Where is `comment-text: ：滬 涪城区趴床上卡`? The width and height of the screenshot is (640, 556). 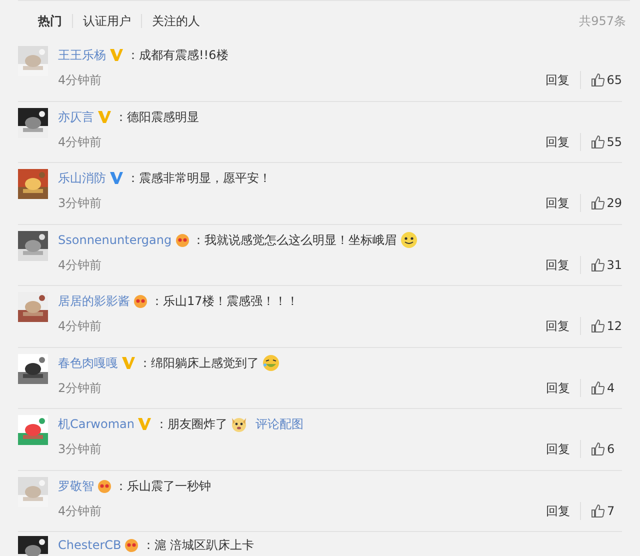 comment-text: ：滬 涪城区趴床上卡 is located at coordinates (198, 545).